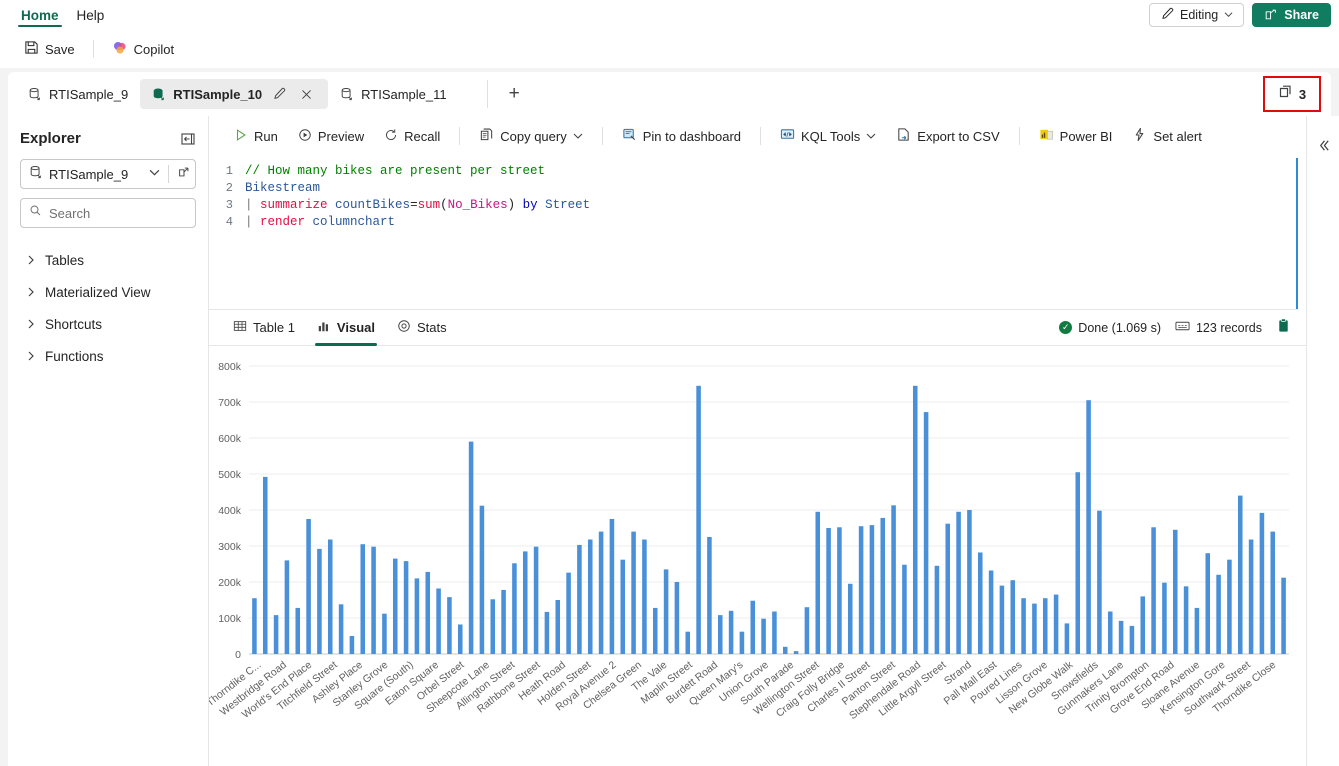  Describe the element at coordinates (108, 260) in the screenshot. I see `tree-node-tables: Tables` at that location.